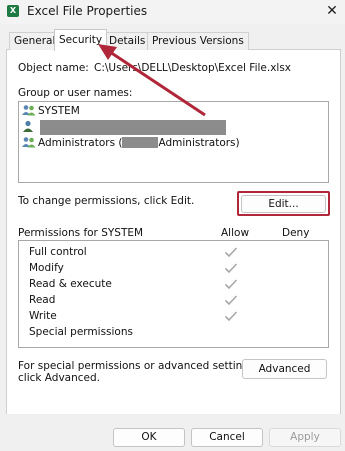 This screenshot has width=345, height=451. I want to click on tab-general: General, so click(35, 41).